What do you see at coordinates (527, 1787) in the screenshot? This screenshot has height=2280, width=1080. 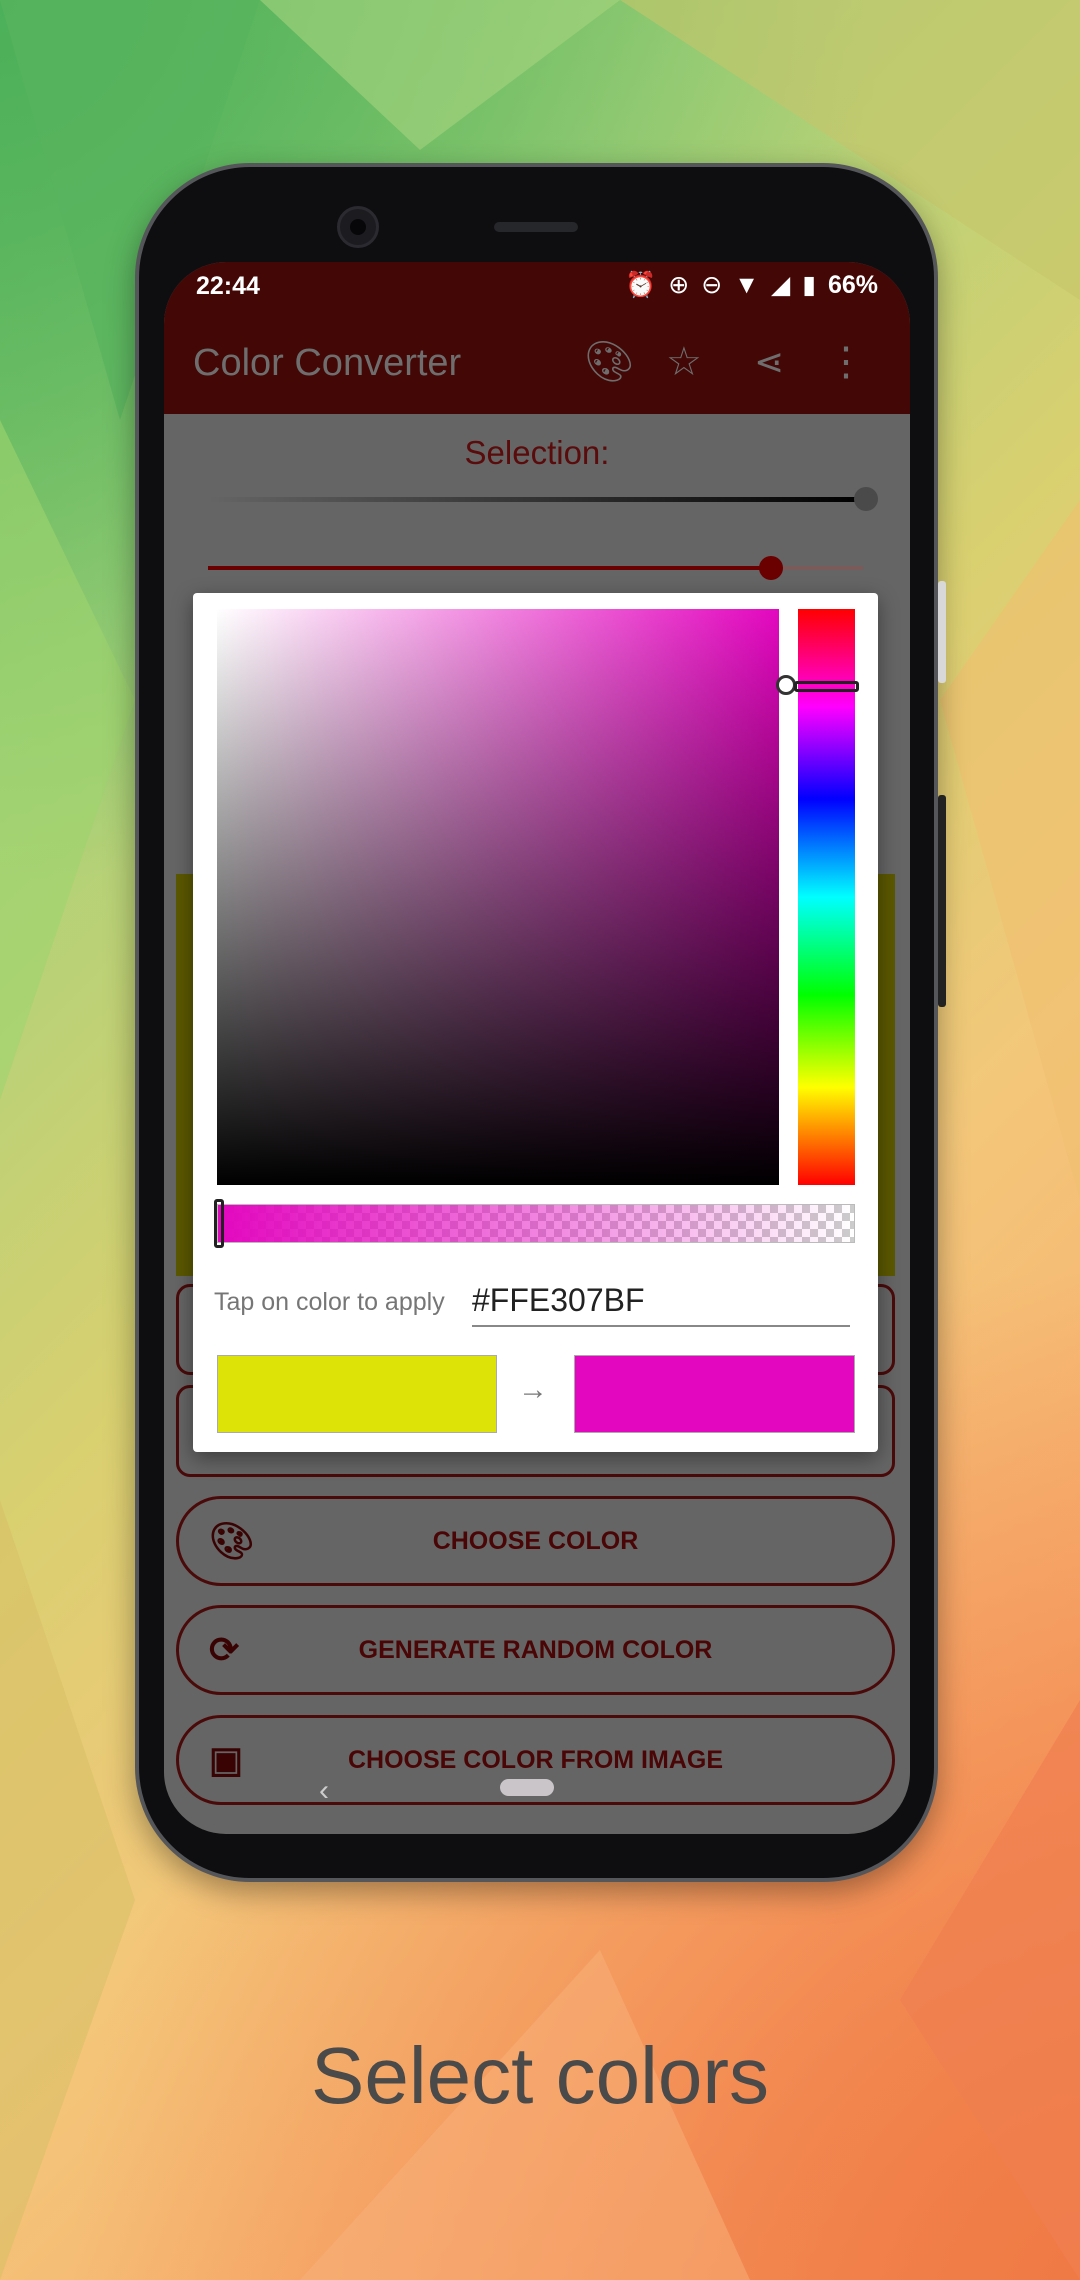 I see `nav-home-pill` at bounding box center [527, 1787].